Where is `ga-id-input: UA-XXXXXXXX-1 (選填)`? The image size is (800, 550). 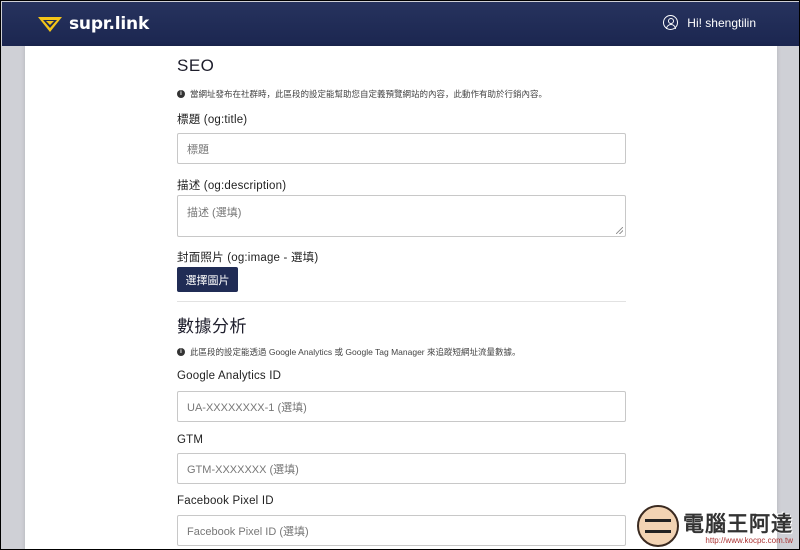 ga-id-input: UA-XXXXXXXX-1 (選填) is located at coordinates (401, 406).